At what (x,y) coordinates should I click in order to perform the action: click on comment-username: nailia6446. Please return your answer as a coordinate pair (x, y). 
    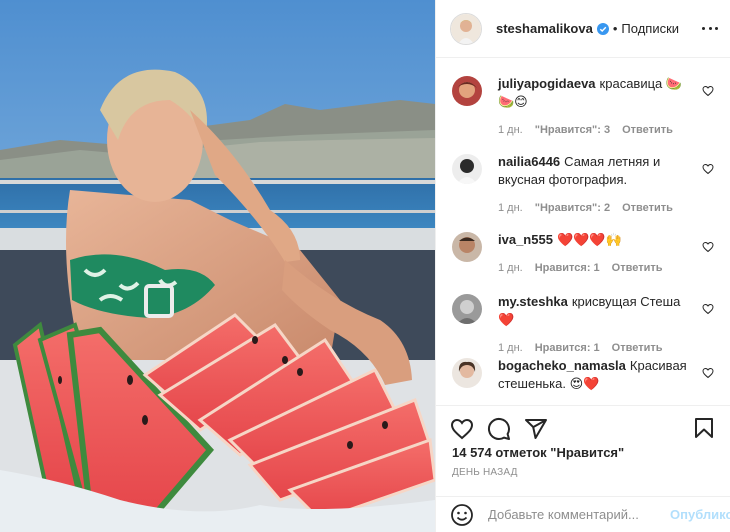
    Looking at the image, I should click on (529, 161).